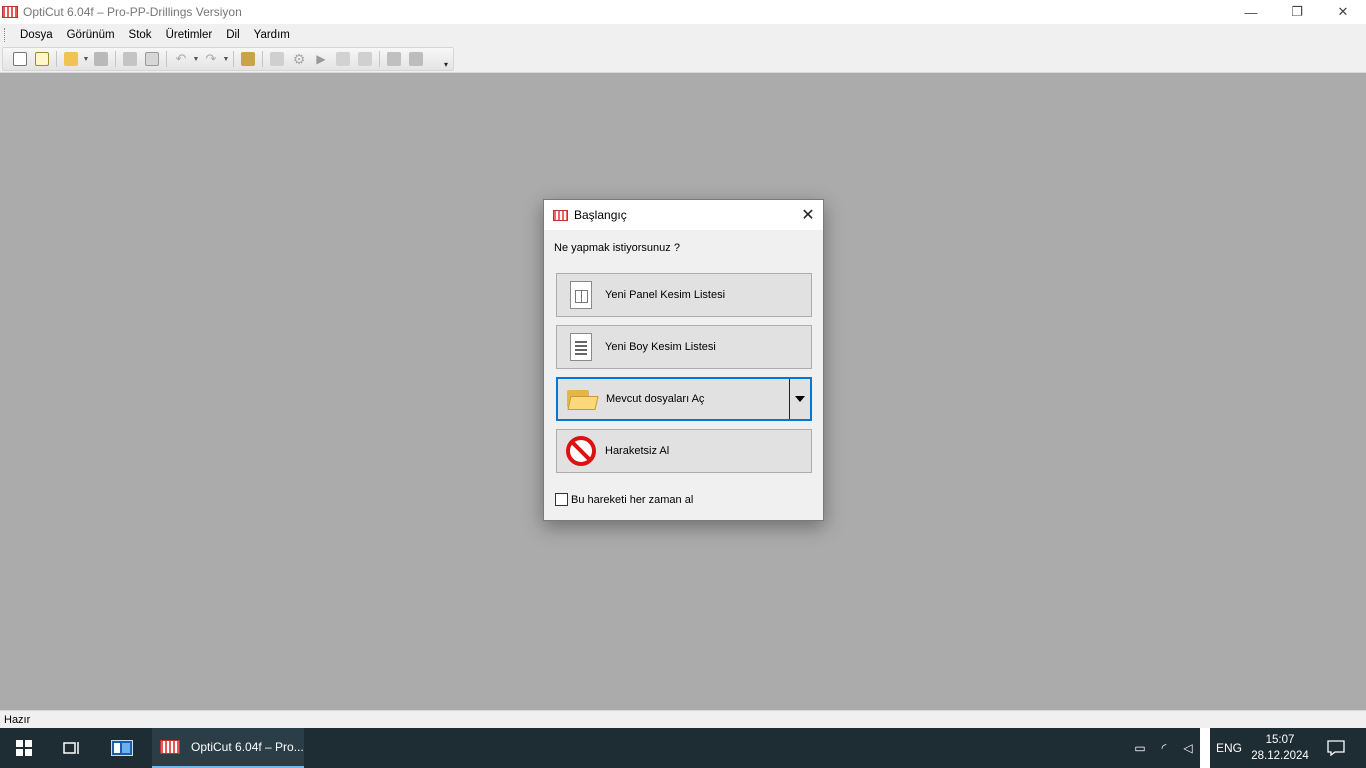  What do you see at coordinates (416, 59) in the screenshot?
I see `tools-icon` at bounding box center [416, 59].